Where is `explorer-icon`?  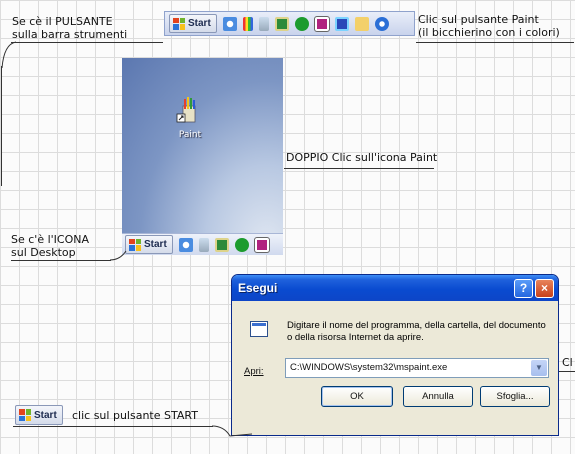
explorer-icon is located at coordinates (341, 23).